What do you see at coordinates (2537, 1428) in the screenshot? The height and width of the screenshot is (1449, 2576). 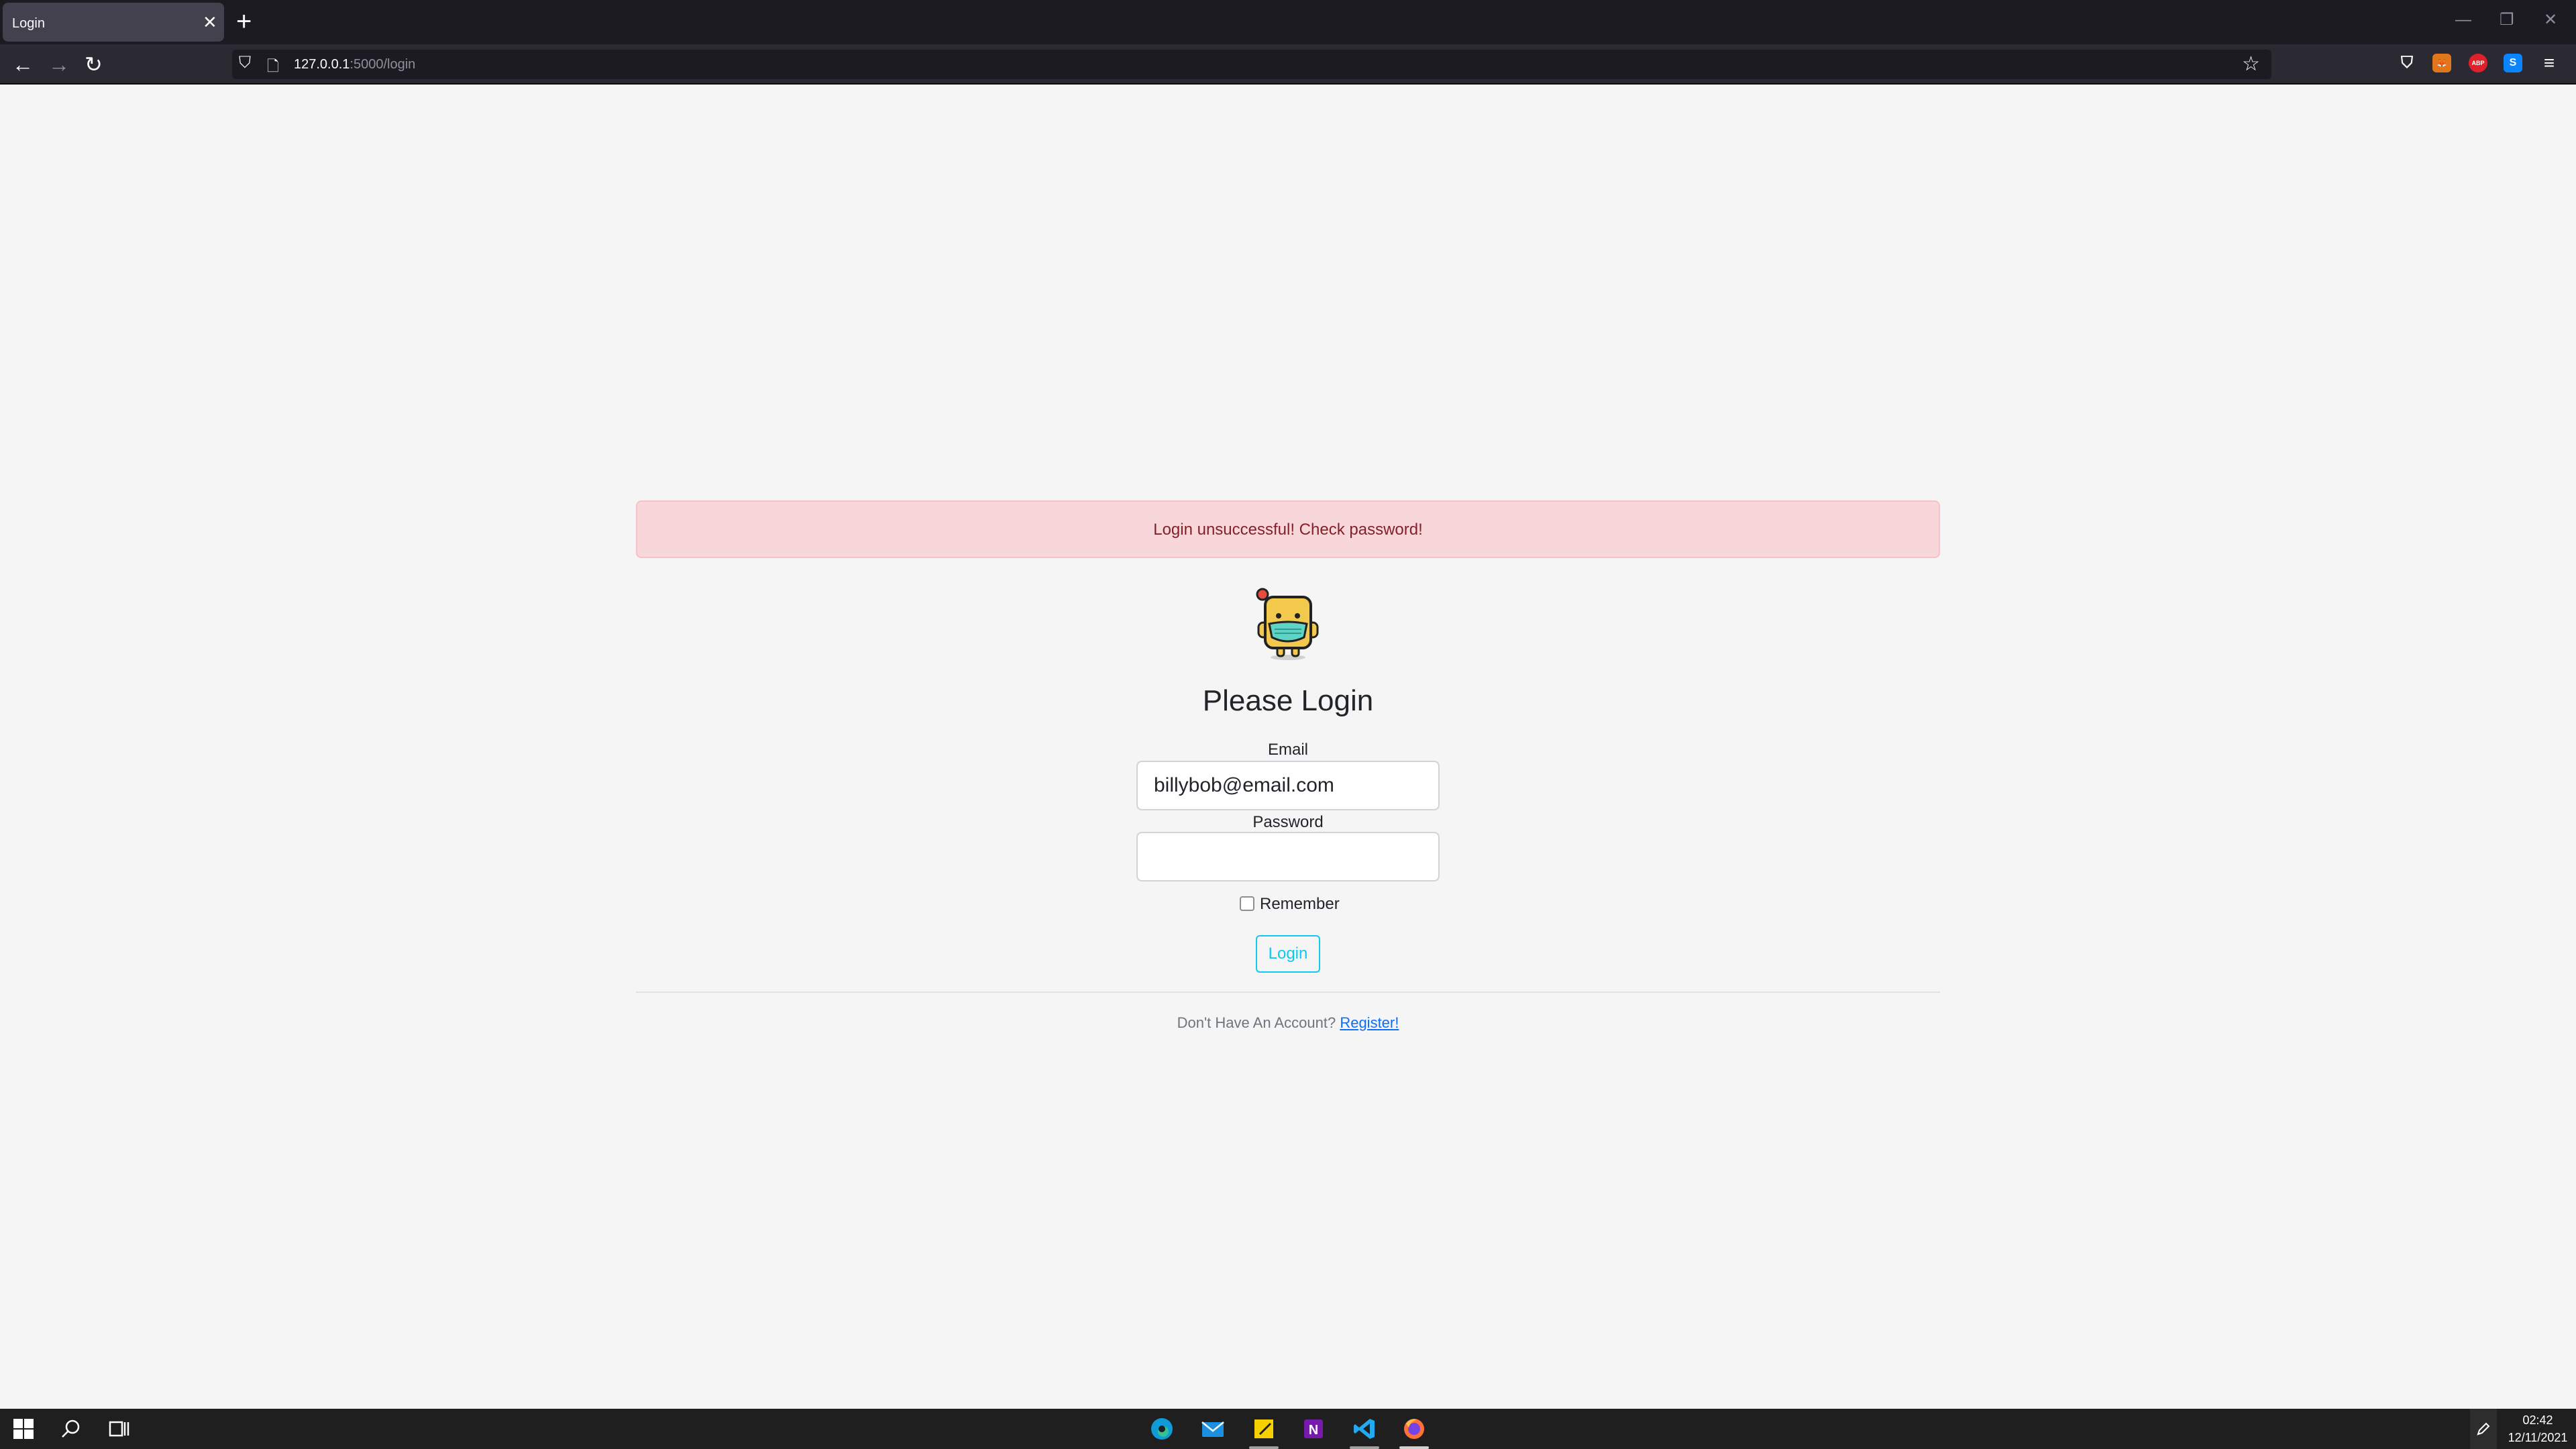 I see `system-clock: 02:42 12/11/2021` at bounding box center [2537, 1428].